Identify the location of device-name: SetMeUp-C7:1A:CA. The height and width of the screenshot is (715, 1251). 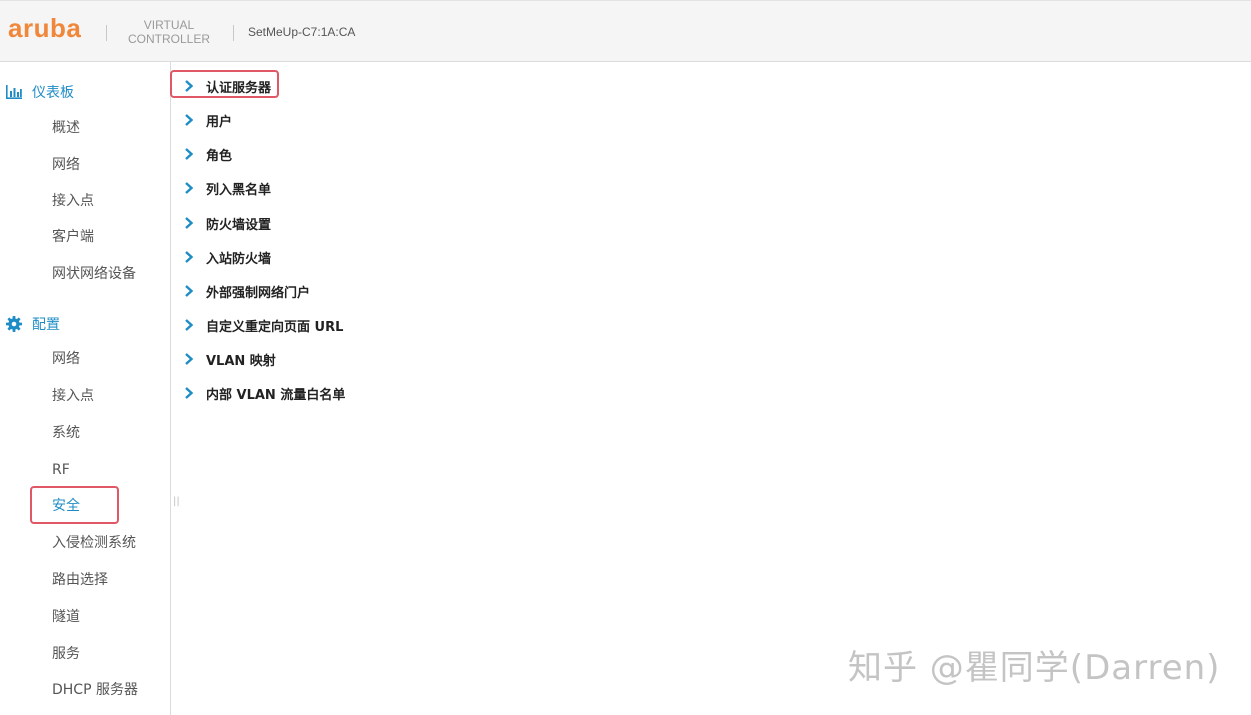
(302, 32).